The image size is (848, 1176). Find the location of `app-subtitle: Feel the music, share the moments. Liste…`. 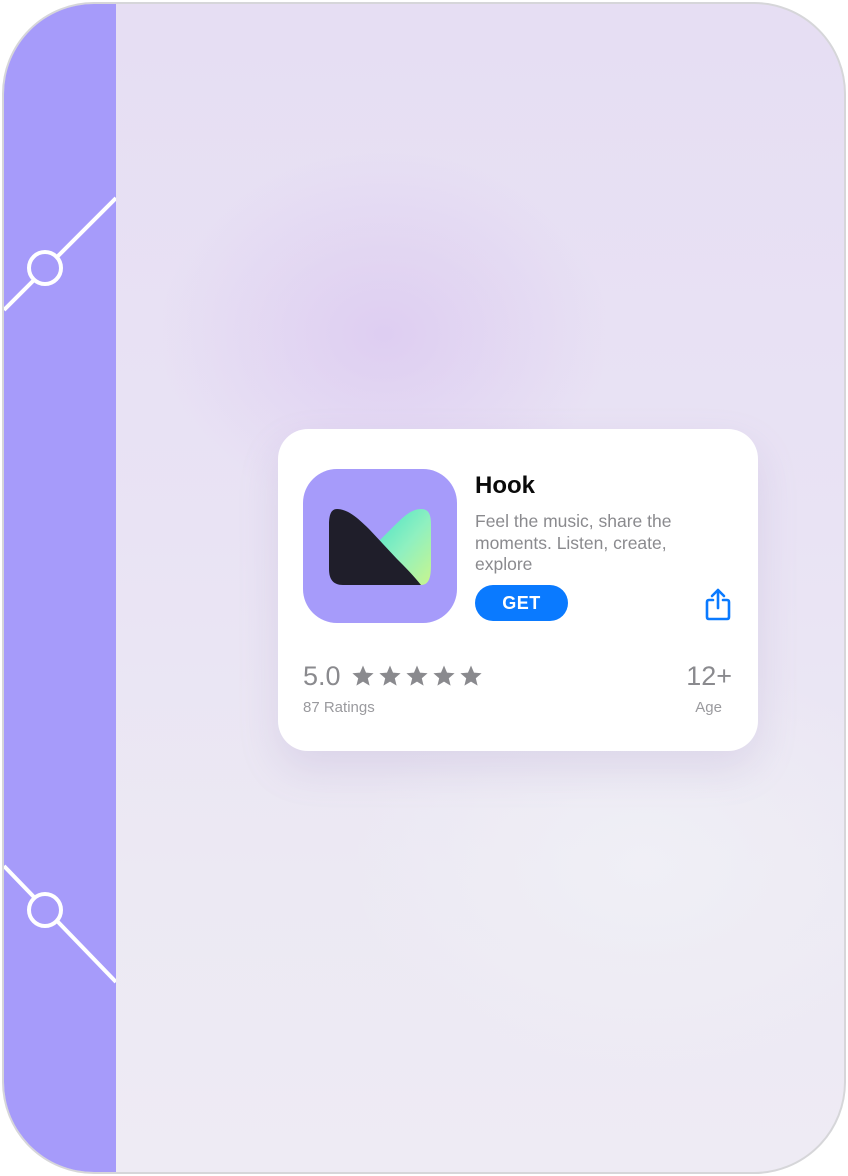

app-subtitle: Feel the music, share the moments. Liste… is located at coordinates (573, 542).